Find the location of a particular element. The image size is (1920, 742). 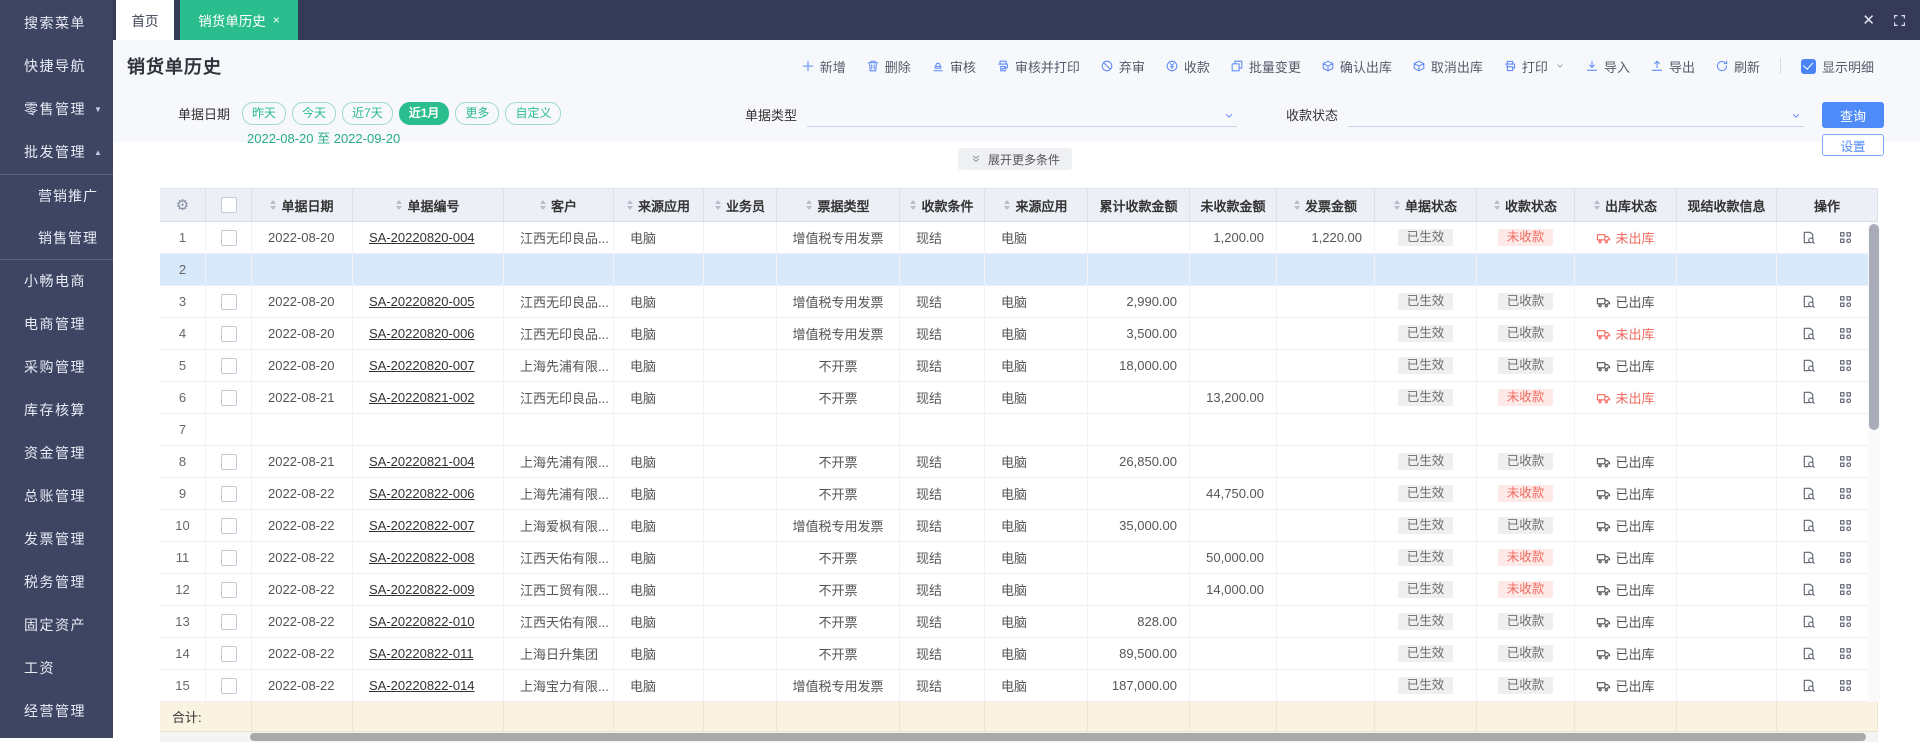

order-code-link: SA-20220820-007 is located at coordinates (422, 365).